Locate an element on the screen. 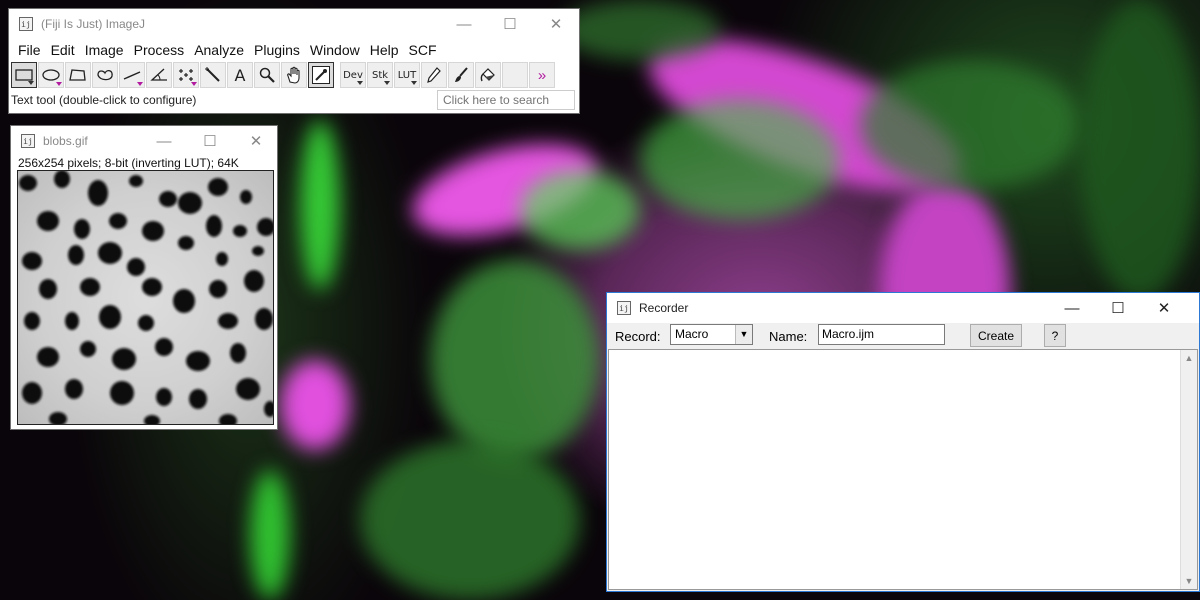 This screenshot has width=1200, height=600. empty-tool-slot is located at coordinates (515, 75).